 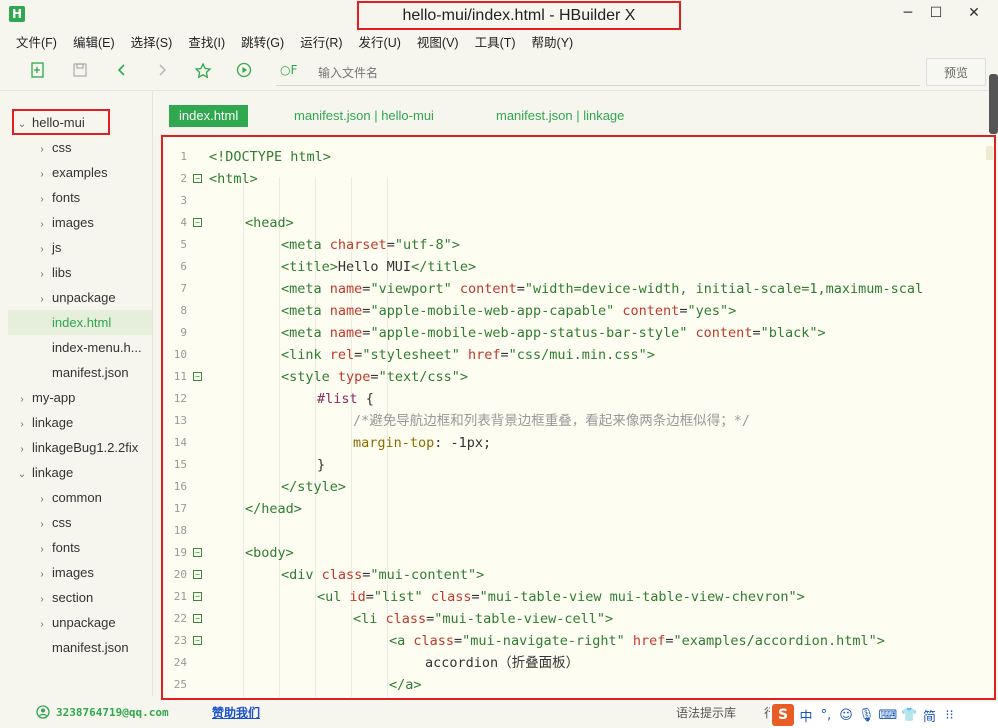 What do you see at coordinates (826, 715) in the screenshot?
I see `ime-punctuation-icon: °,` at bounding box center [826, 715].